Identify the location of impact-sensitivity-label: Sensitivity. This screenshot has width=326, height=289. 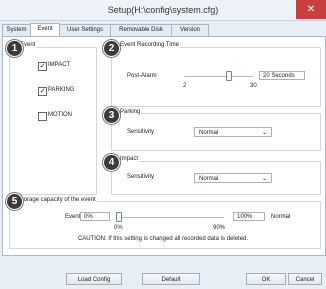
(141, 177).